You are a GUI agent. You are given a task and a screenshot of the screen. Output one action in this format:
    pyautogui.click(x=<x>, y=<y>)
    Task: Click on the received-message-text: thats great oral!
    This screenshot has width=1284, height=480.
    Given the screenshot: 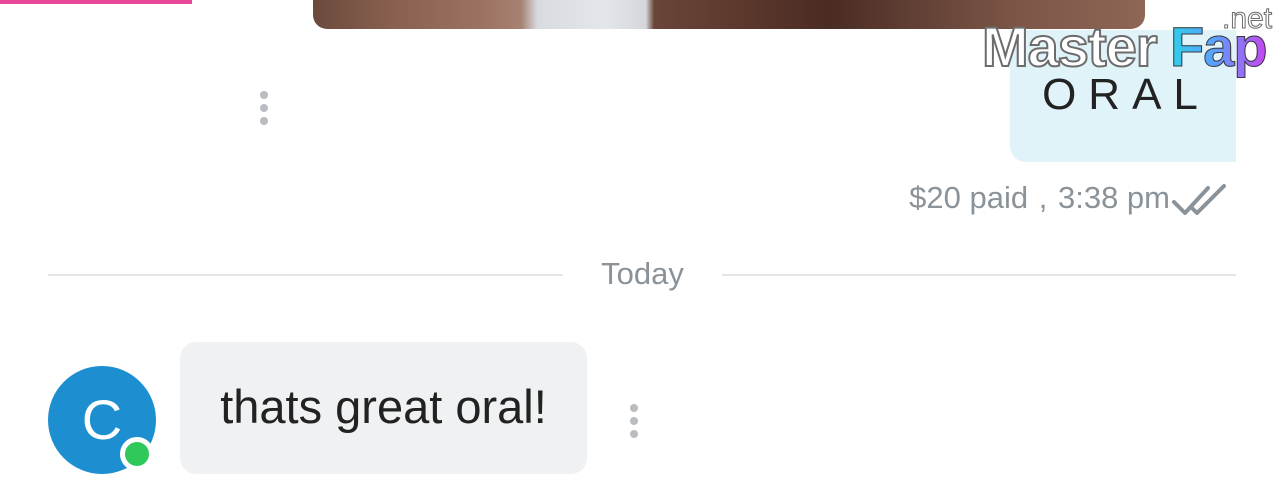 What is the action you would take?
    pyautogui.click(x=383, y=406)
    